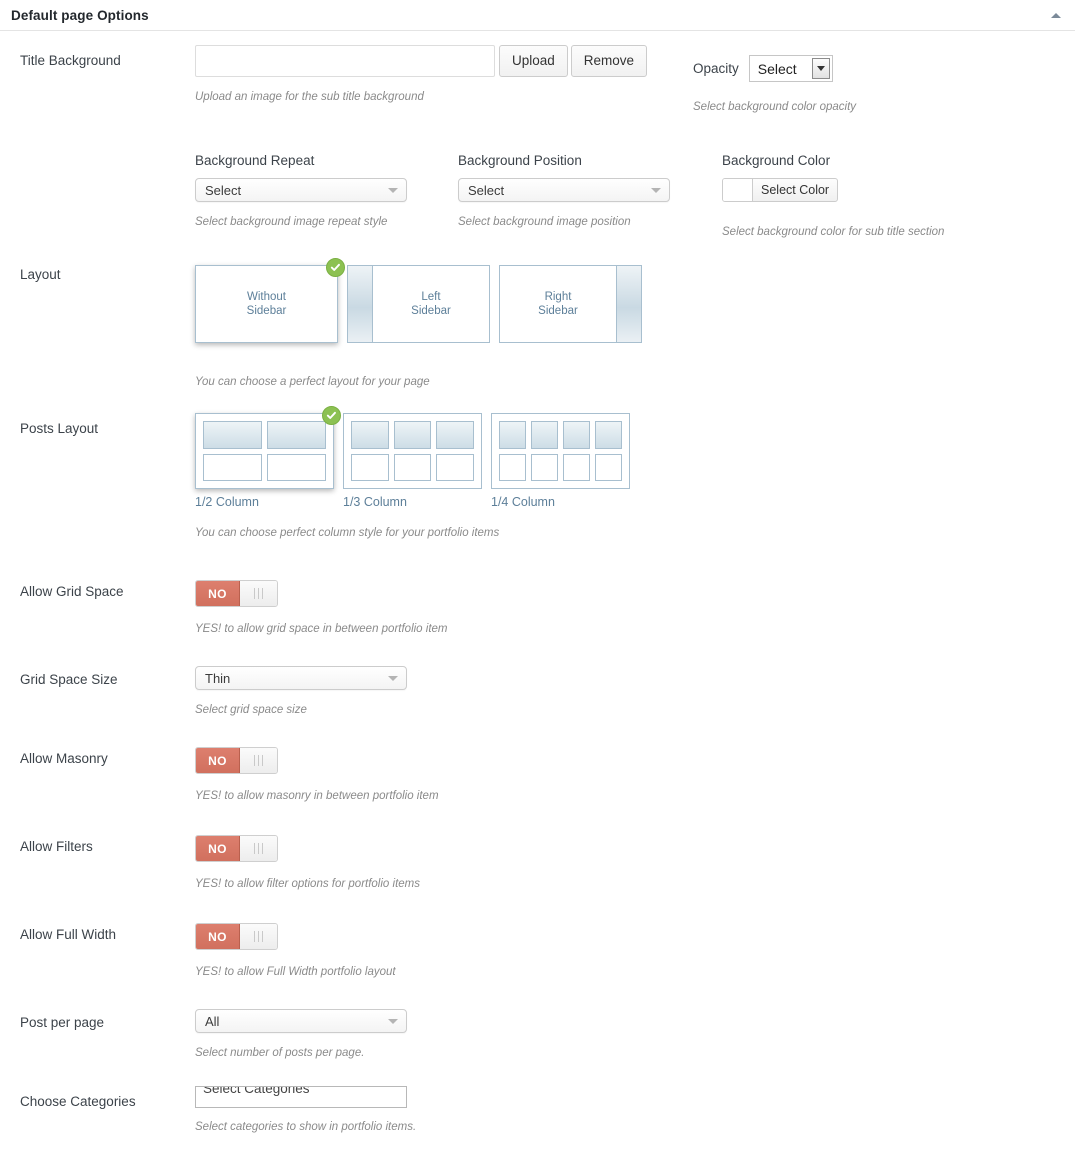  Describe the element at coordinates (280, 1053) in the screenshot. I see `post-per-page-desc: Select number of posts per page.` at that location.